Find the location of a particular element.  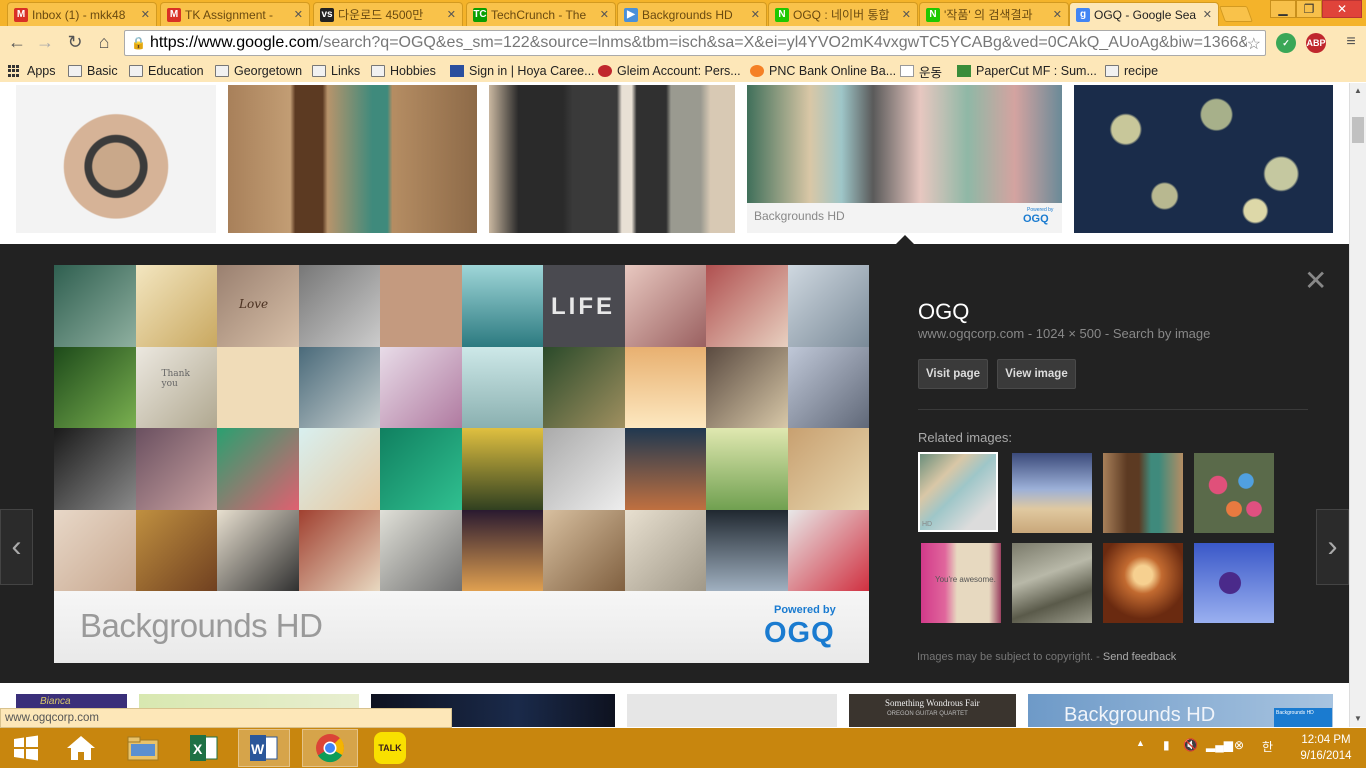

tab-title: Inbox (1) - mkk48 is located at coordinates (79, 14).